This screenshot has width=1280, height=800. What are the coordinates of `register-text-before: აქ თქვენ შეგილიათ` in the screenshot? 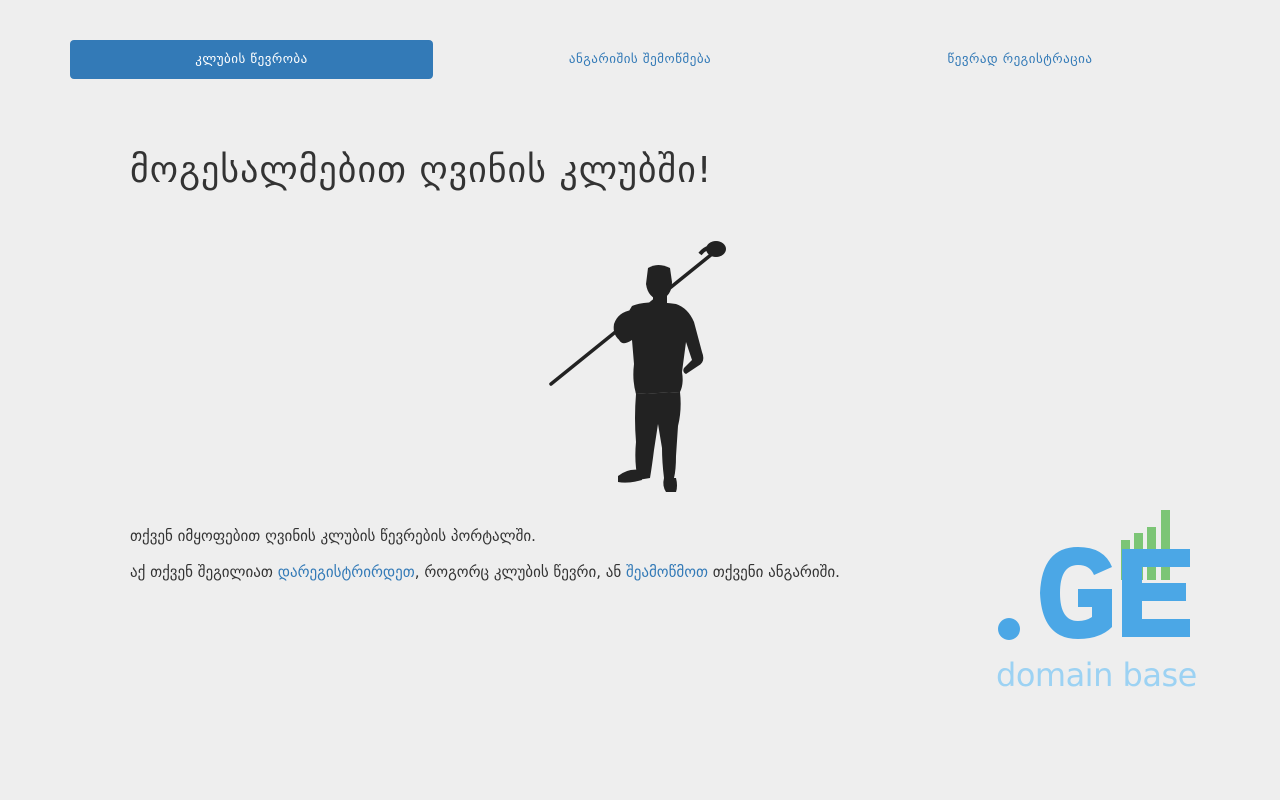 It's located at (204, 572).